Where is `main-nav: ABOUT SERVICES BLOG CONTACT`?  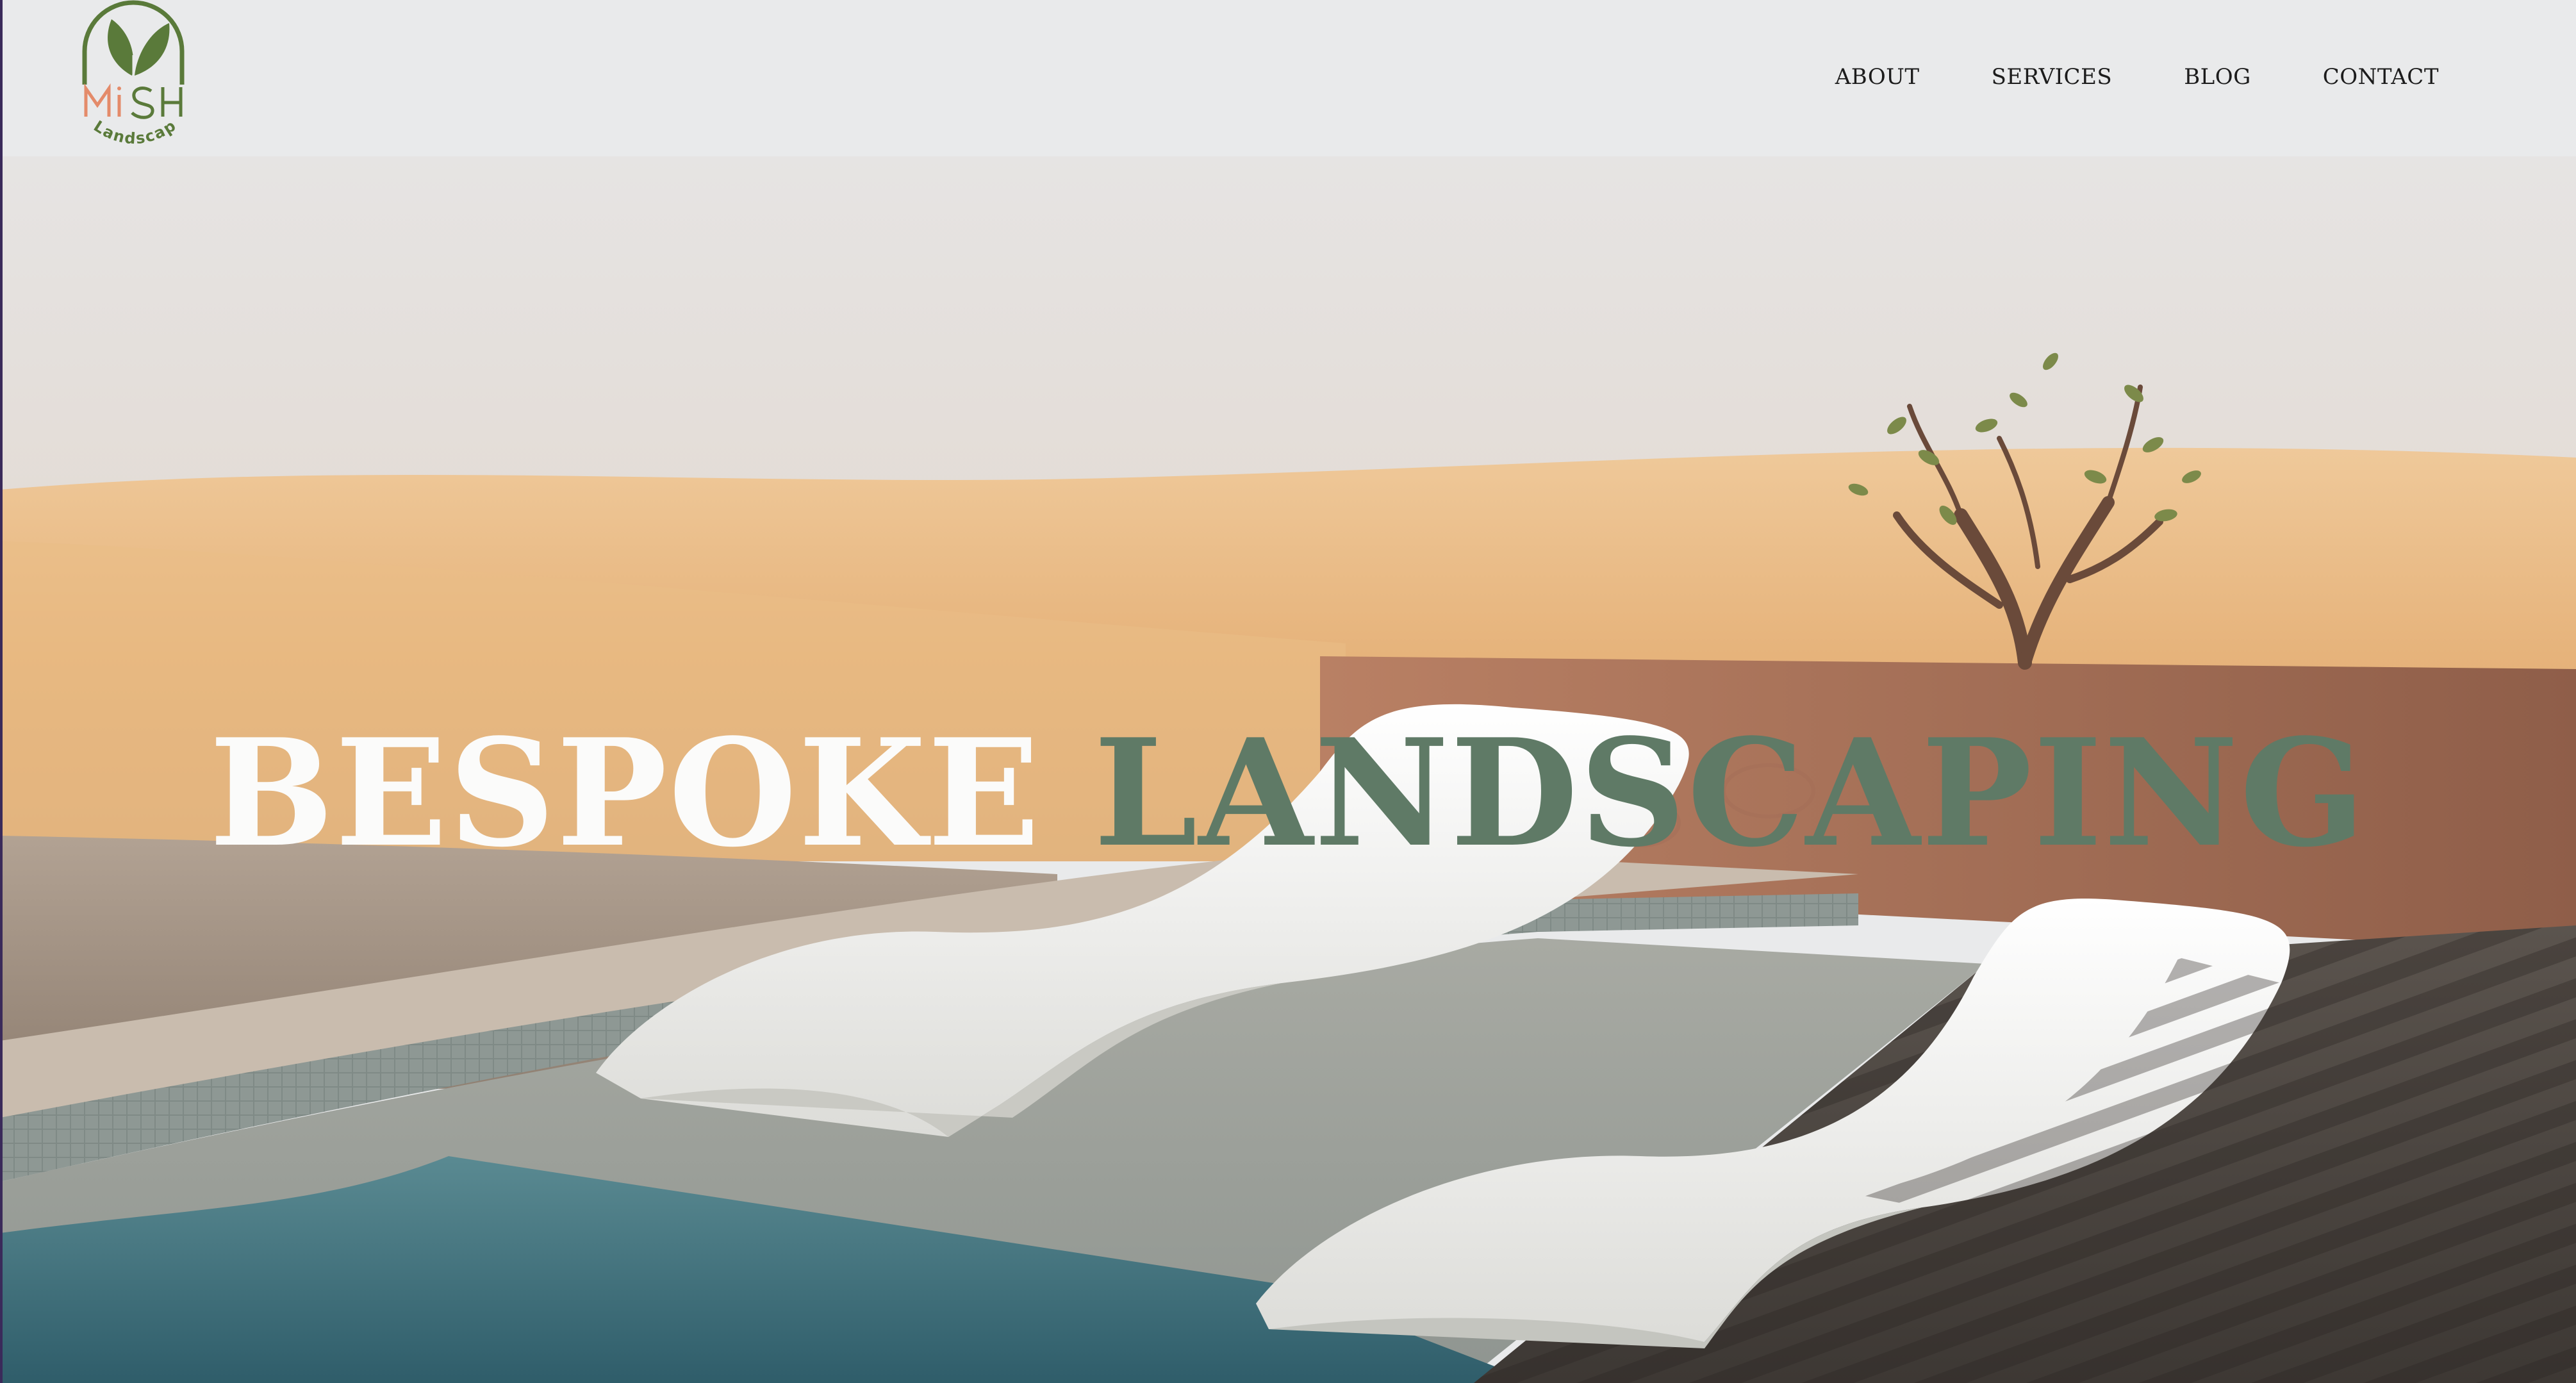 main-nav: ABOUT SERVICES BLOG CONTACT is located at coordinates (2137, 77).